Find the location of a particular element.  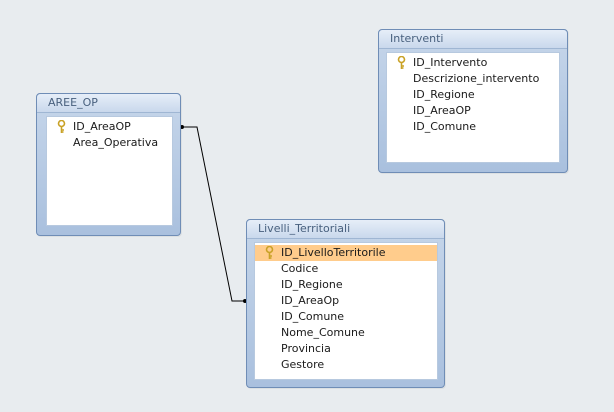

field-row: Codice is located at coordinates (346, 269).